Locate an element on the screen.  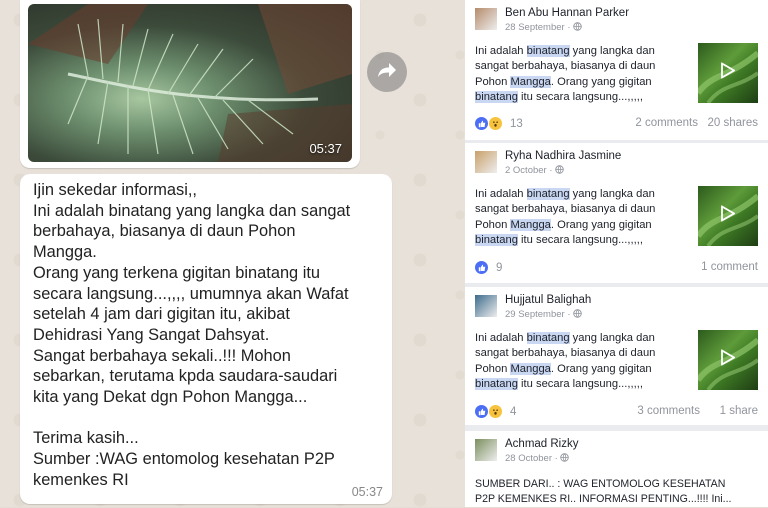
post-date: 28 September · is located at coordinates (543, 27).